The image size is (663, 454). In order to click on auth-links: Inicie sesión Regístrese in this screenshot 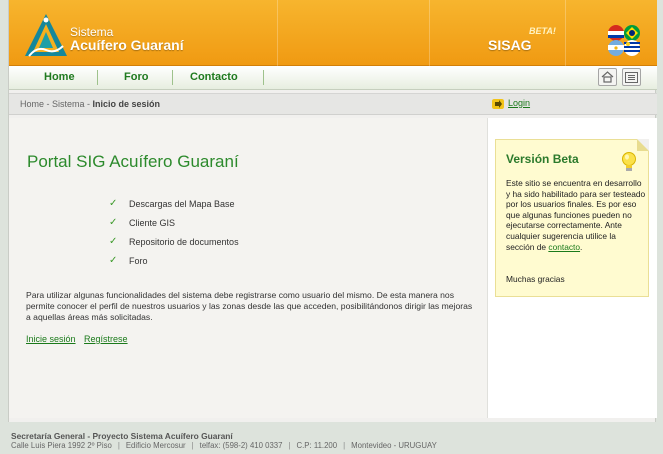, I will do `click(80, 339)`.